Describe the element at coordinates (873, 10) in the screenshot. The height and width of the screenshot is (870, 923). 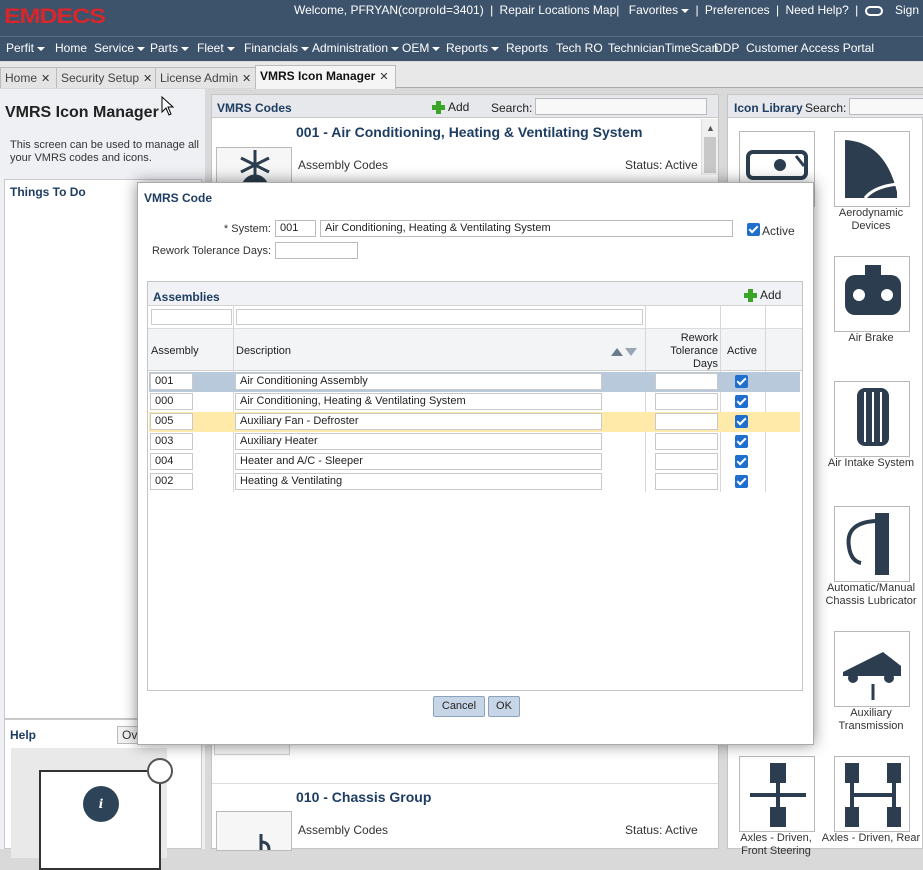
I see `chat-icon` at that location.